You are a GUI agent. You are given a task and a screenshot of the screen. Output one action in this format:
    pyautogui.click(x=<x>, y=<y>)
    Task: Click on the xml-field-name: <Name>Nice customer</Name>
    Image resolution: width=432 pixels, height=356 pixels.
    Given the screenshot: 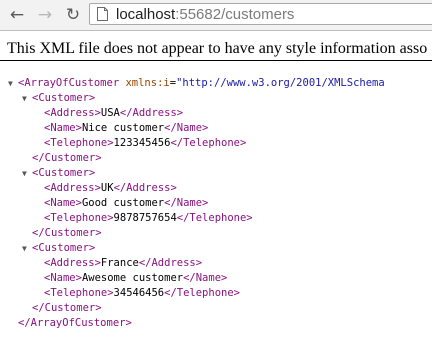 What is the action you would take?
    pyautogui.click(x=126, y=128)
    